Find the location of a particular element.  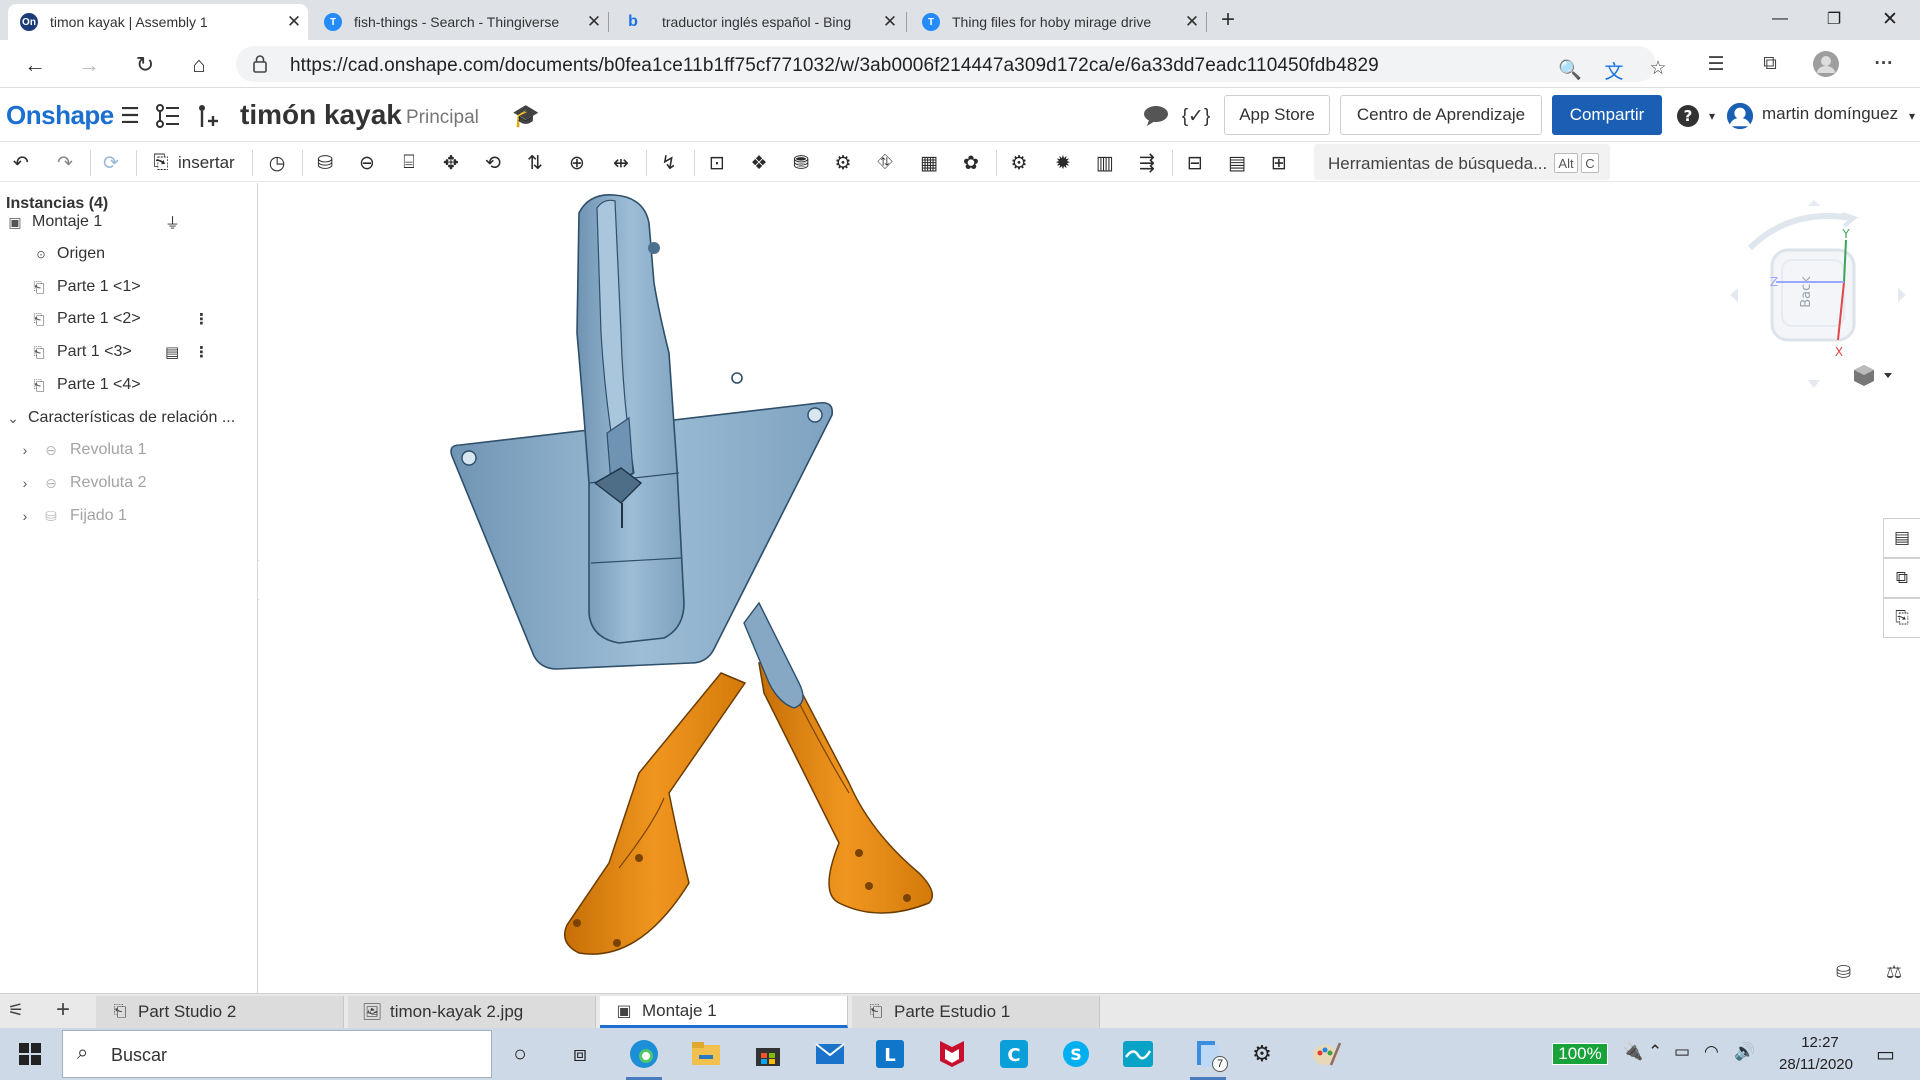

tangent-mate-icon: ↯ is located at coordinates (669, 163).